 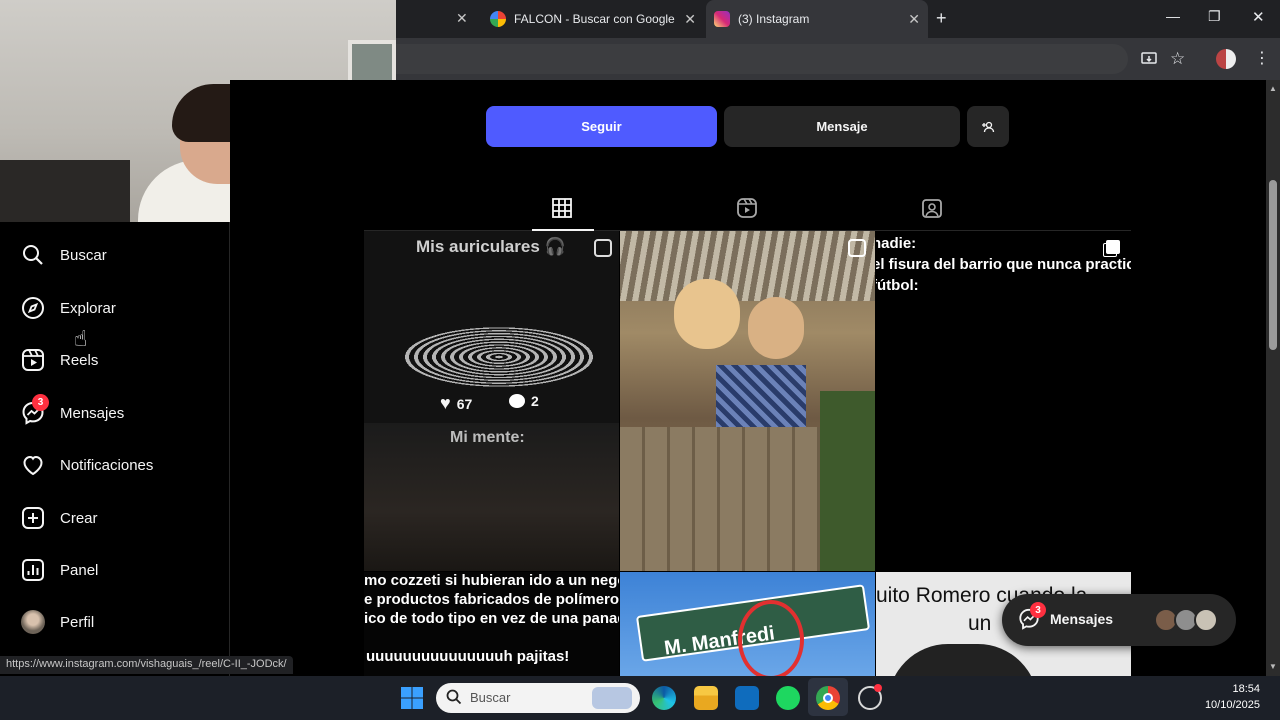 I want to click on taskbar-time: 18:54, so click(x=1228, y=689).